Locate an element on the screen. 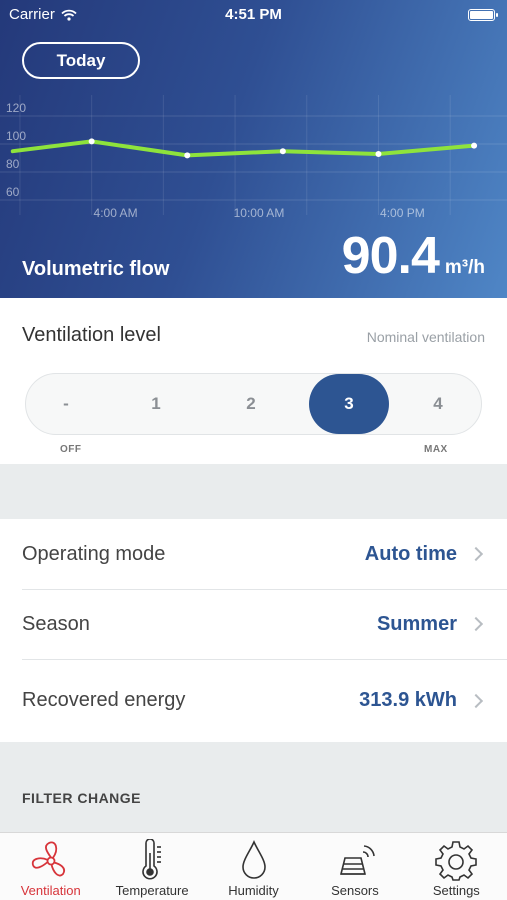 The image size is (507, 900). flow-chart-svg: 120 100 80 60 4:00 AM 10:00 AM 4:00 PM is located at coordinates (253, 157).